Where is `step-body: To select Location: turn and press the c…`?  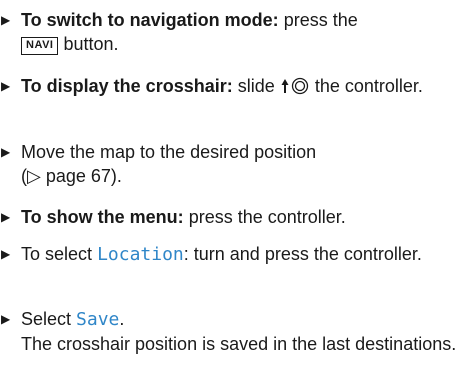 step-body: To select Location: turn and press the c… is located at coordinates (240, 254).